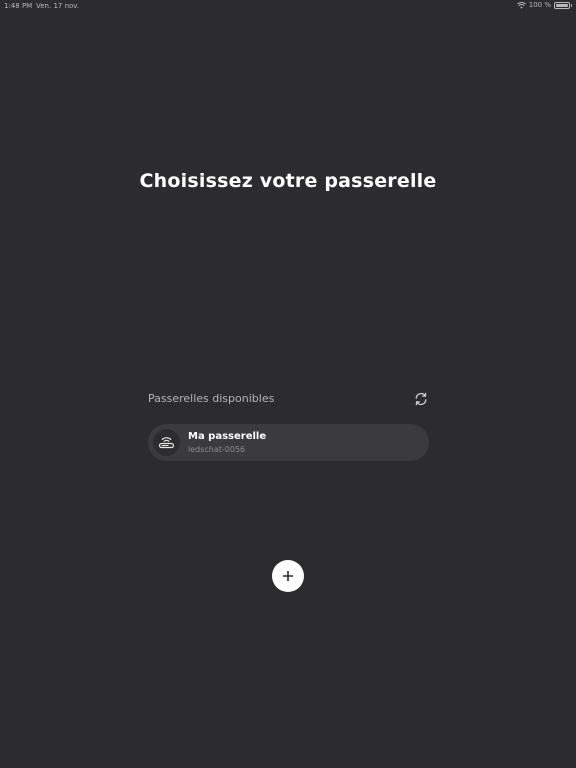  What do you see at coordinates (58, 6) in the screenshot?
I see `status-date: Ven. 17 nov.` at bounding box center [58, 6].